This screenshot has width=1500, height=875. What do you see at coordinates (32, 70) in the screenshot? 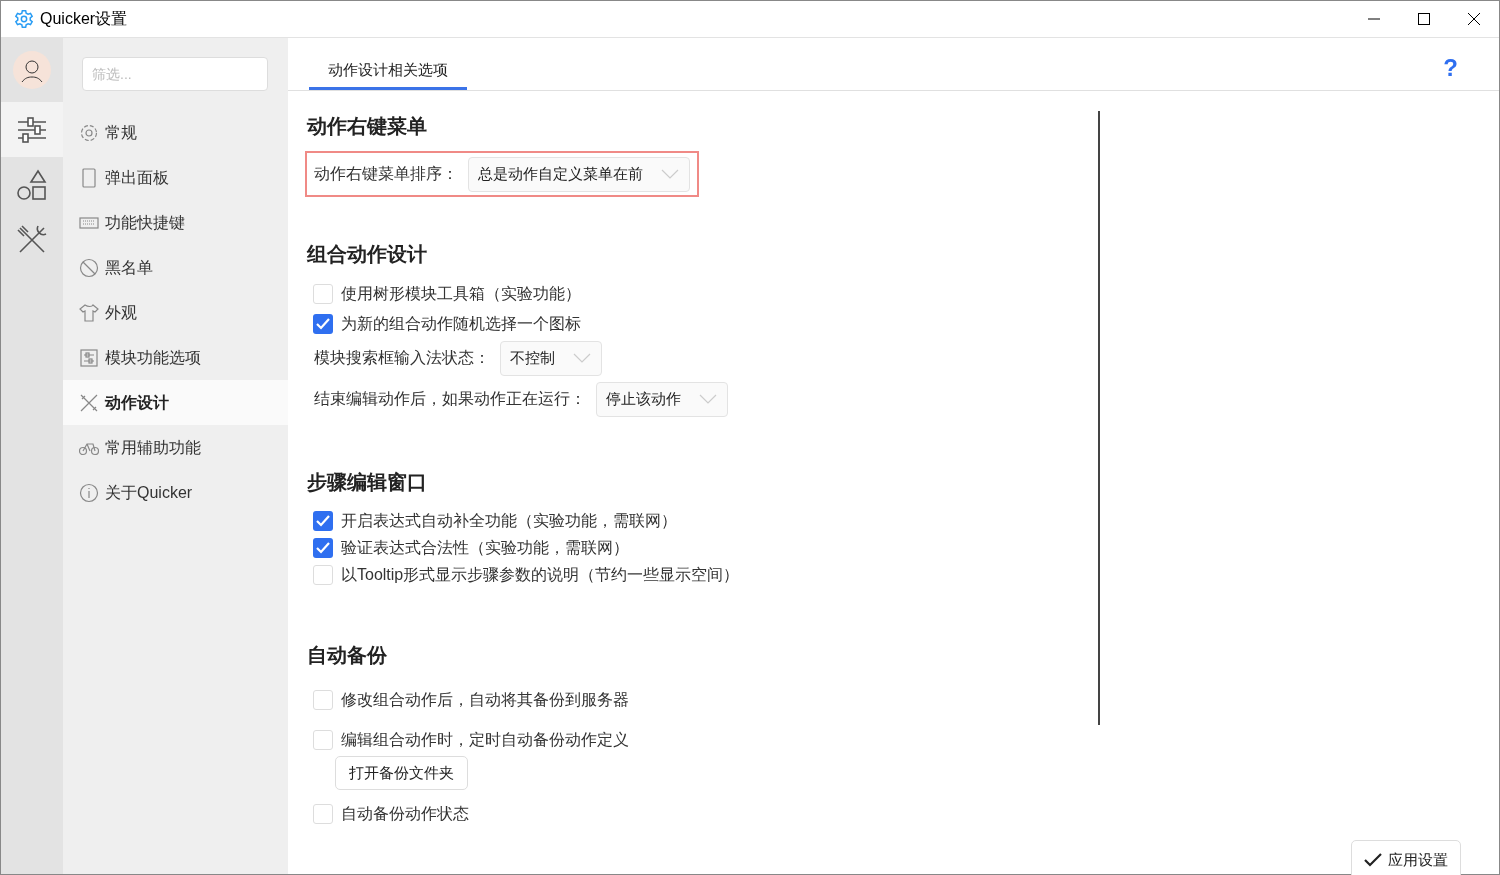
I see `avatar-icon` at bounding box center [32, 70].